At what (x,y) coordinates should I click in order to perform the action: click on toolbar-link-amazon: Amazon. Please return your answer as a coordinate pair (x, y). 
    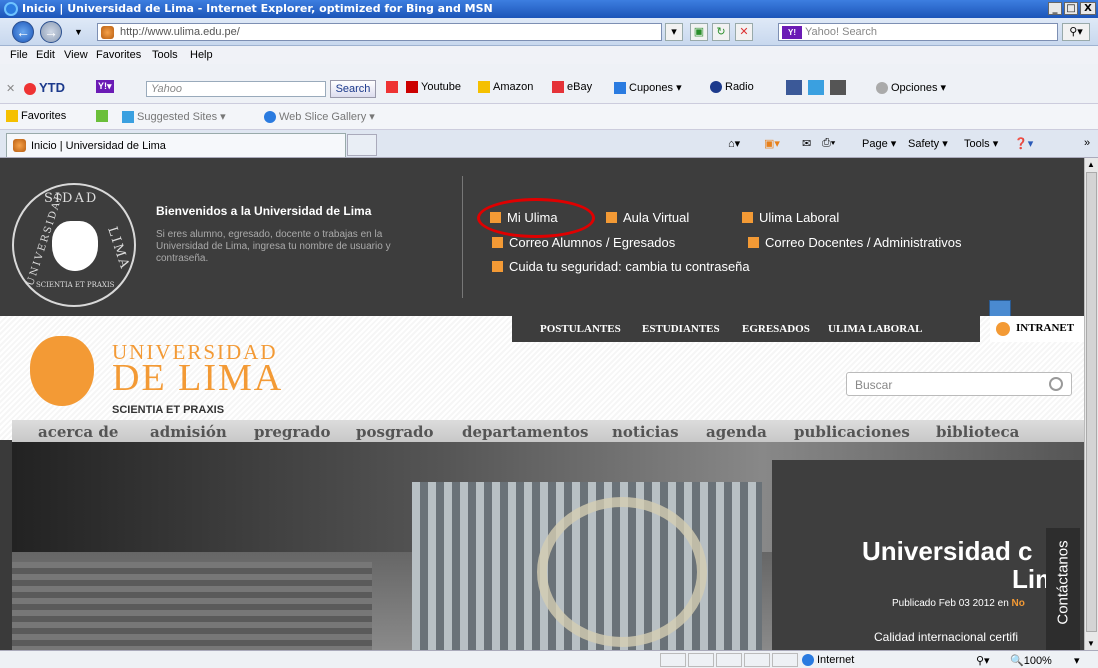
    Looking at the image, I should click on (505, 87).